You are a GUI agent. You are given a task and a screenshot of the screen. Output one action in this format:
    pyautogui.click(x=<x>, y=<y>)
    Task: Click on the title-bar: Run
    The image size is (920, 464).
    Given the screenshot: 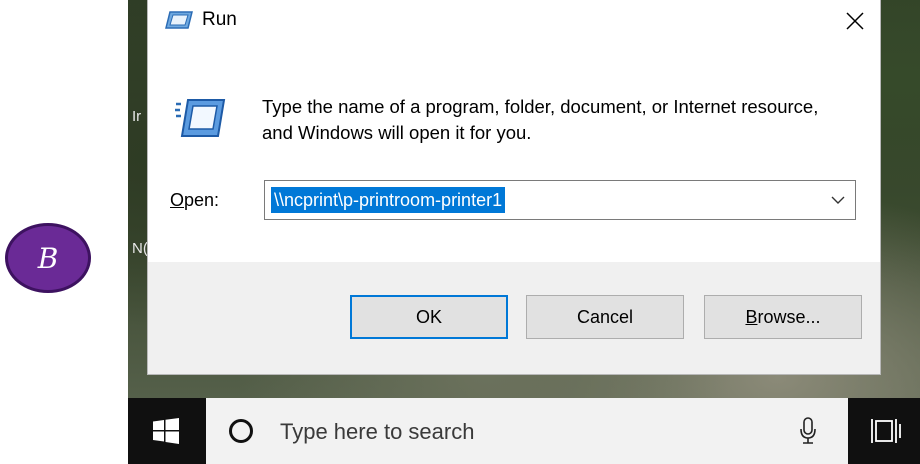 What is the action you would take?
    pyautogui.click(x=514, y=21)
    